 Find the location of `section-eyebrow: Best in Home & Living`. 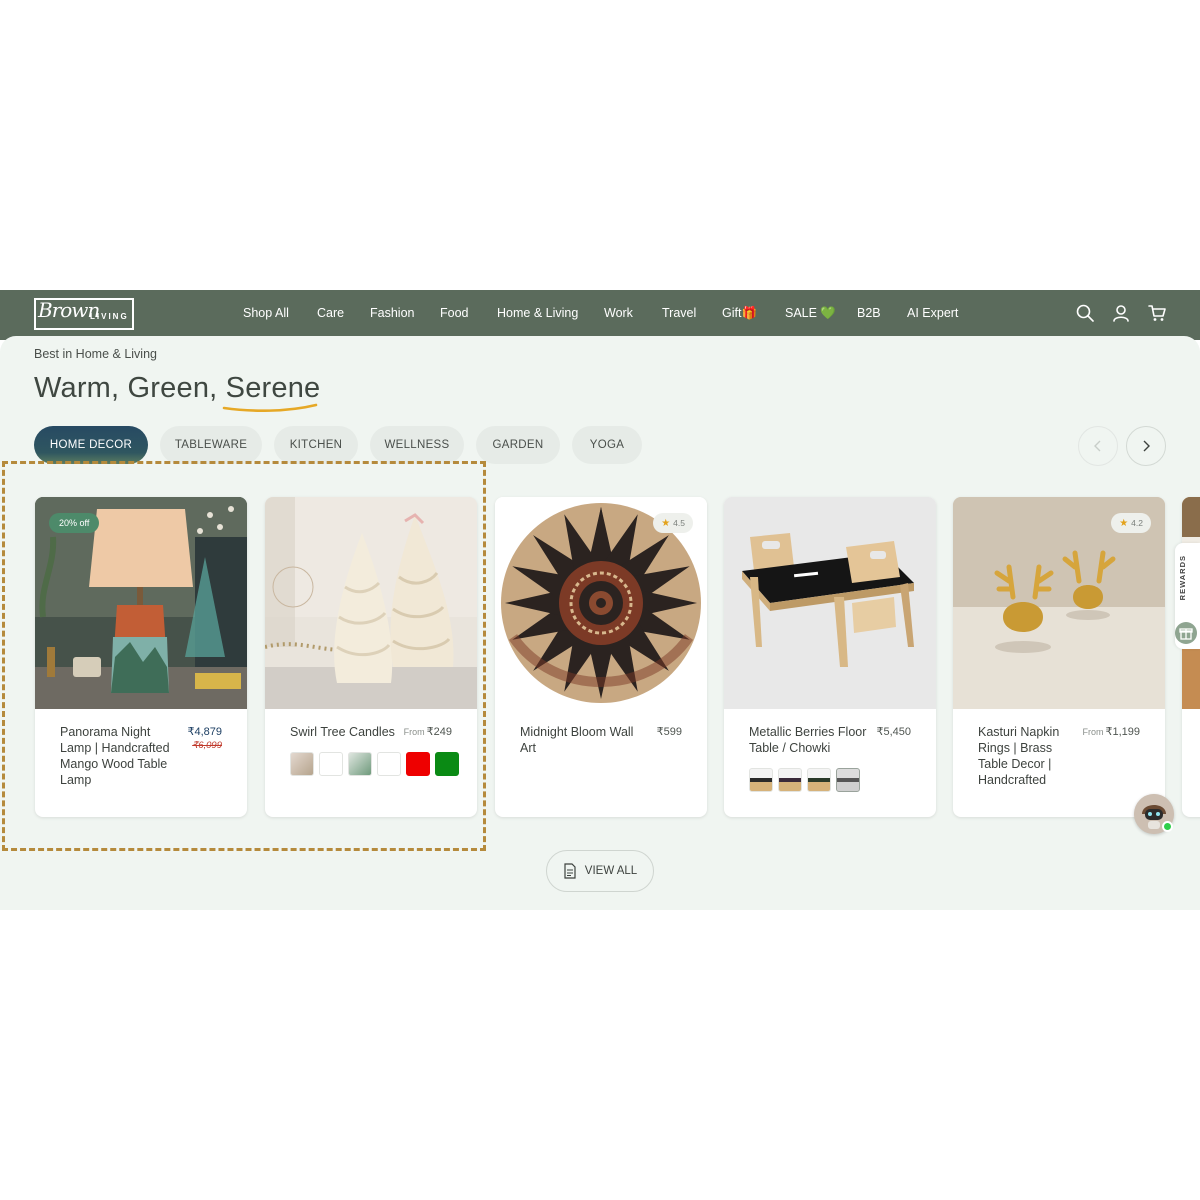

section-eyebrow: Best in Home & Living is located at coordinates (95, 354).